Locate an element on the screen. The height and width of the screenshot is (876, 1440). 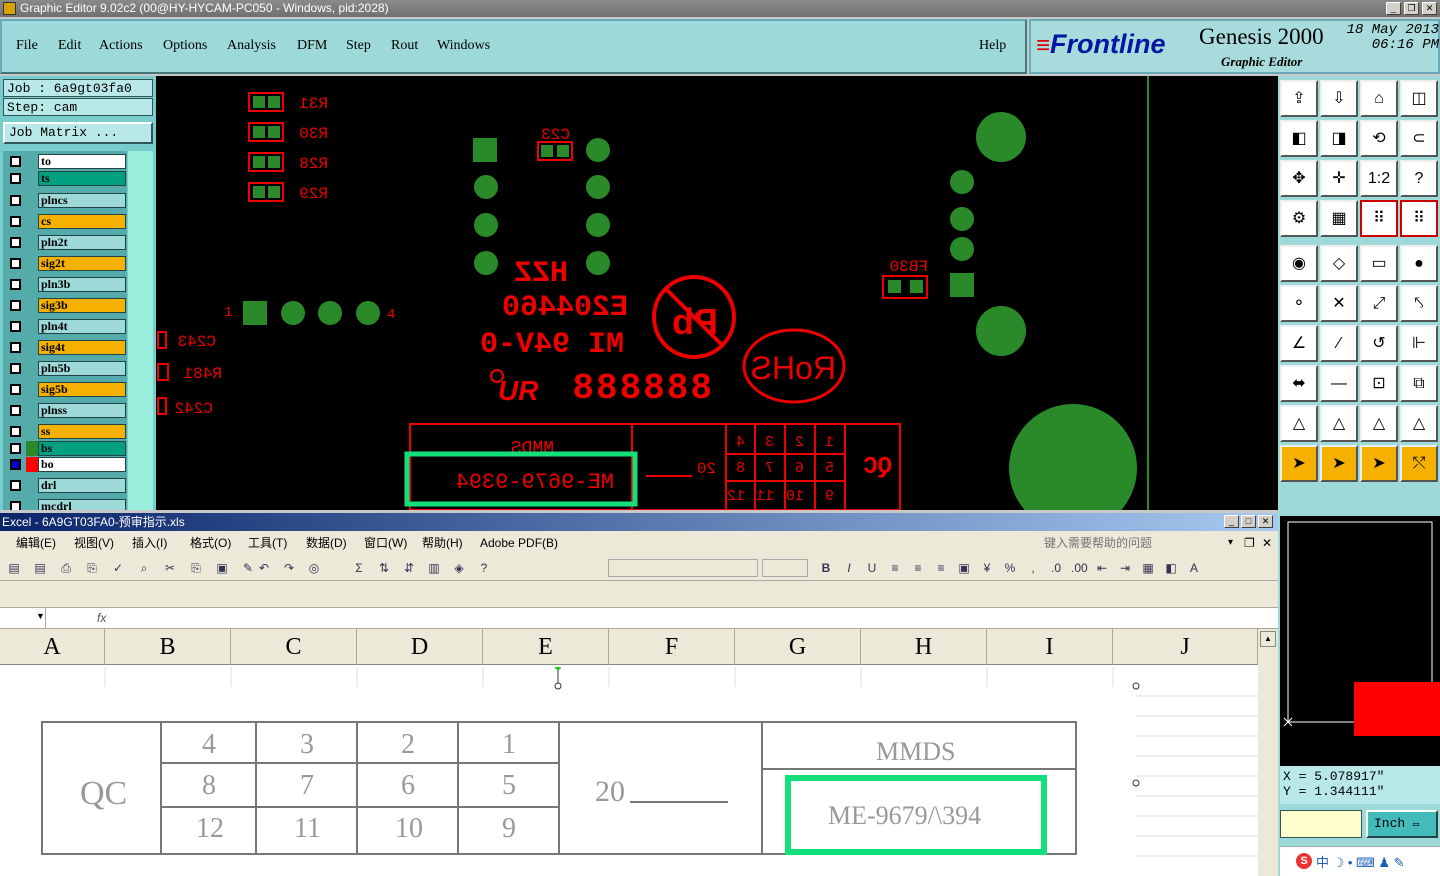
excel-toolbar-icon: ▣ is located at coordinates (222, 568).